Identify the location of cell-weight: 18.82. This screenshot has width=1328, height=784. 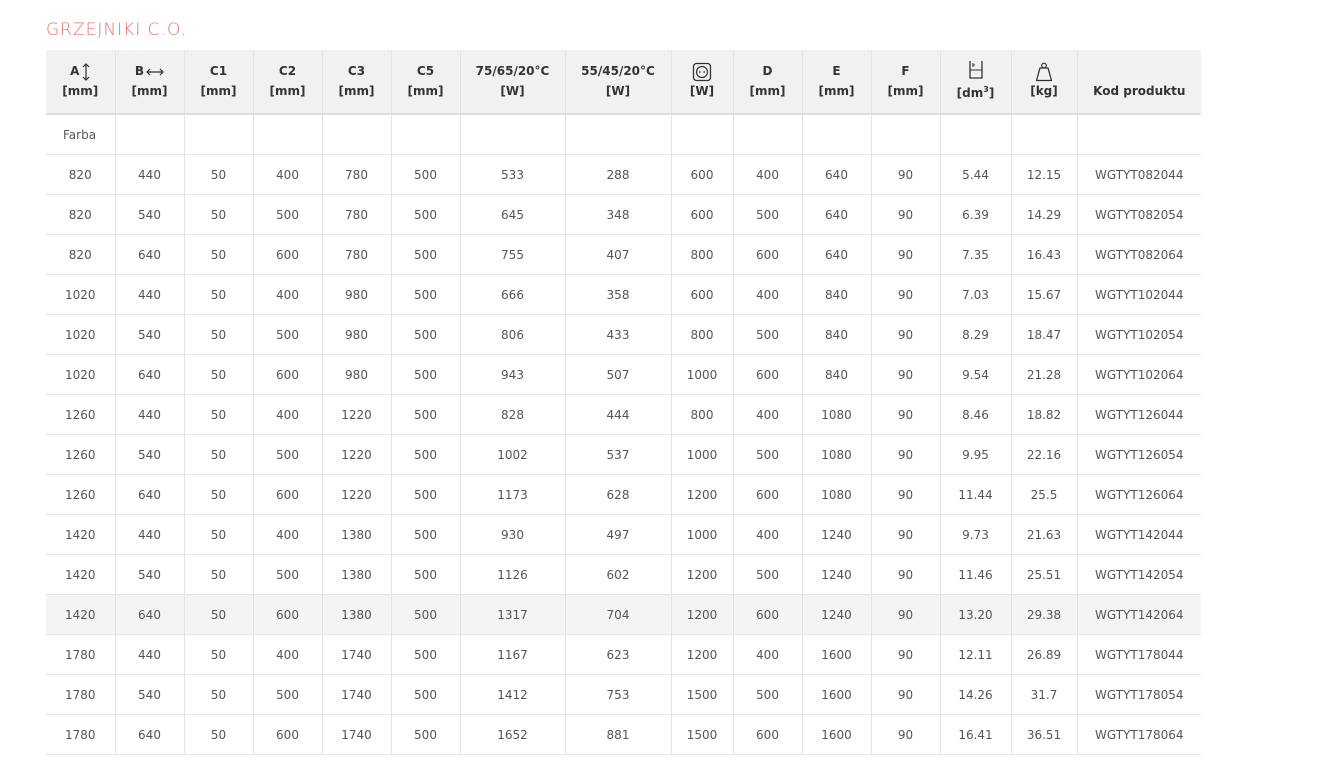
(1044, 414).